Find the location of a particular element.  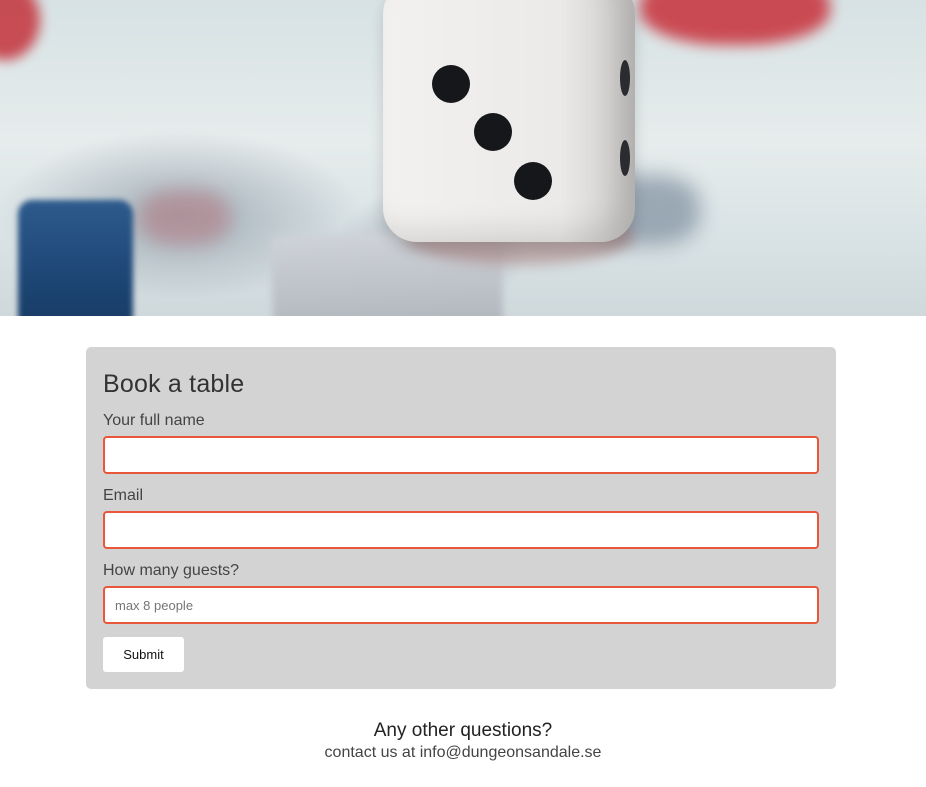

board-pattern-shape is located at coordinates (185, 217).